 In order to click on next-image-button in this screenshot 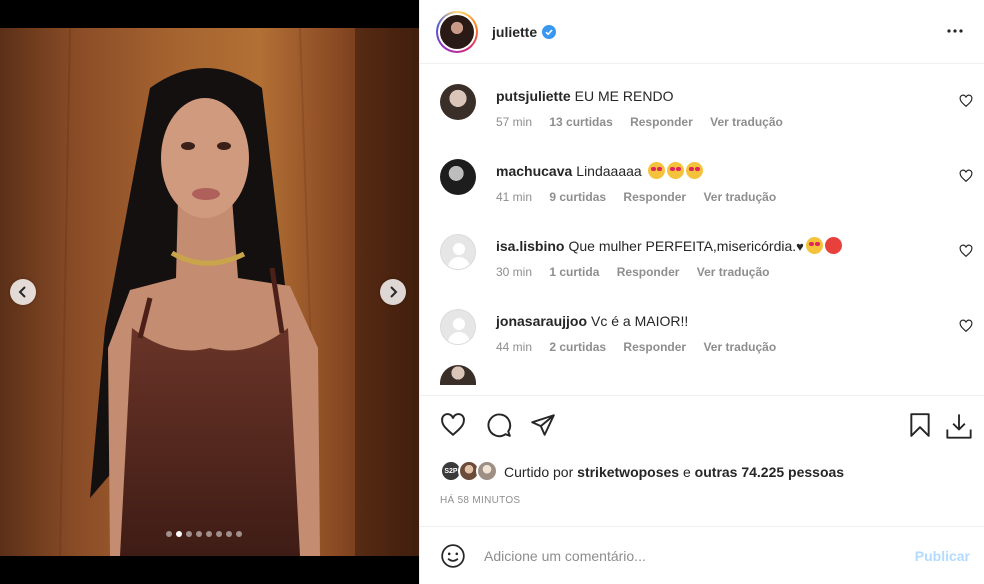, I will do `click(393, 292)`.